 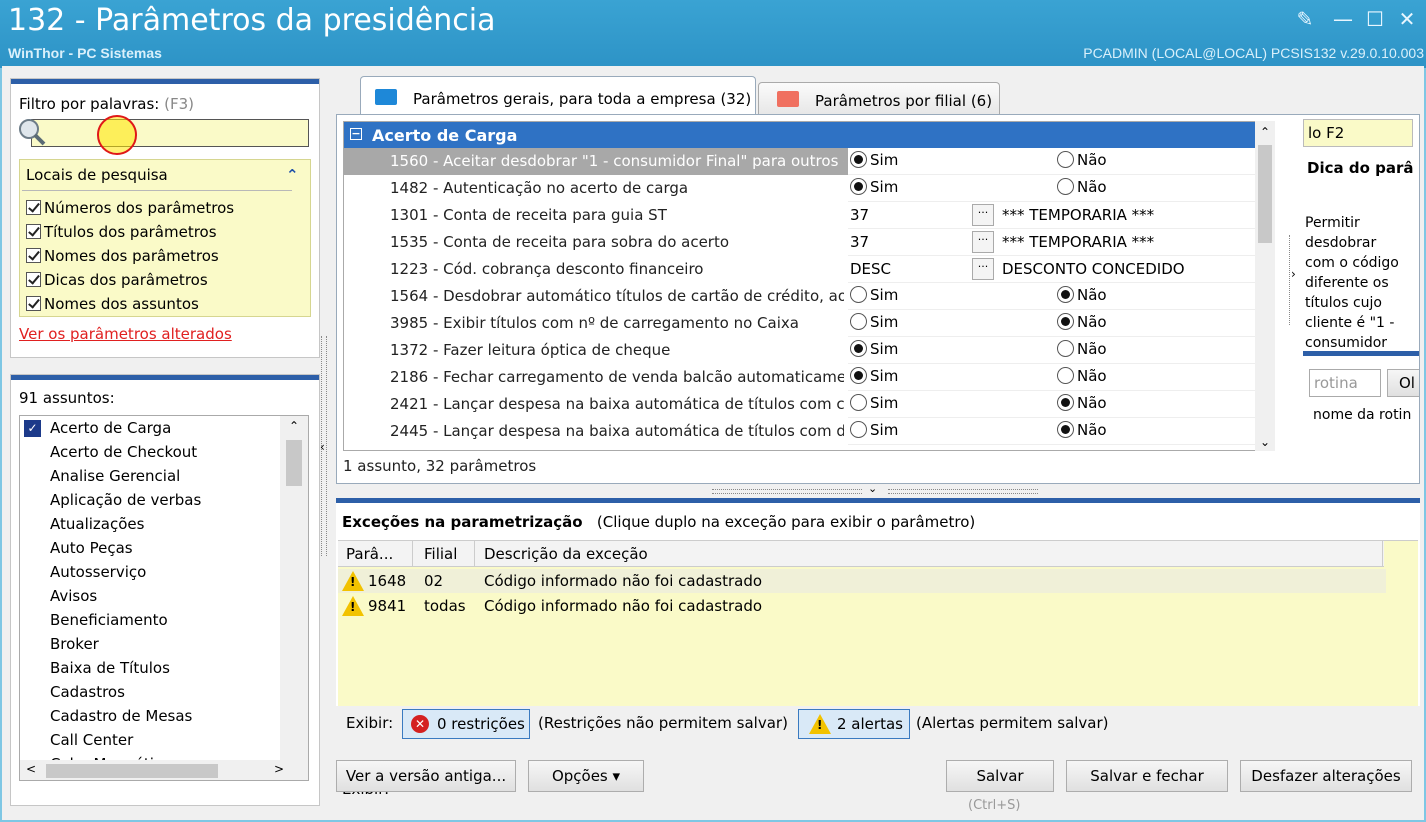 What do you see at coordinates (170, 133) in the screenshot?
I see `filter-input` at bounding box center [170, 133].